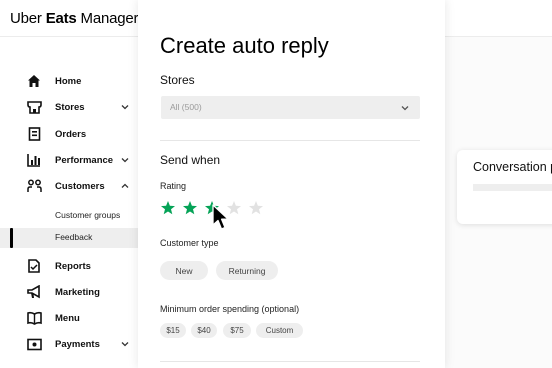 The image size is (552, 368). I want to click on sidebar-item-label: Home, so click(68, 81).